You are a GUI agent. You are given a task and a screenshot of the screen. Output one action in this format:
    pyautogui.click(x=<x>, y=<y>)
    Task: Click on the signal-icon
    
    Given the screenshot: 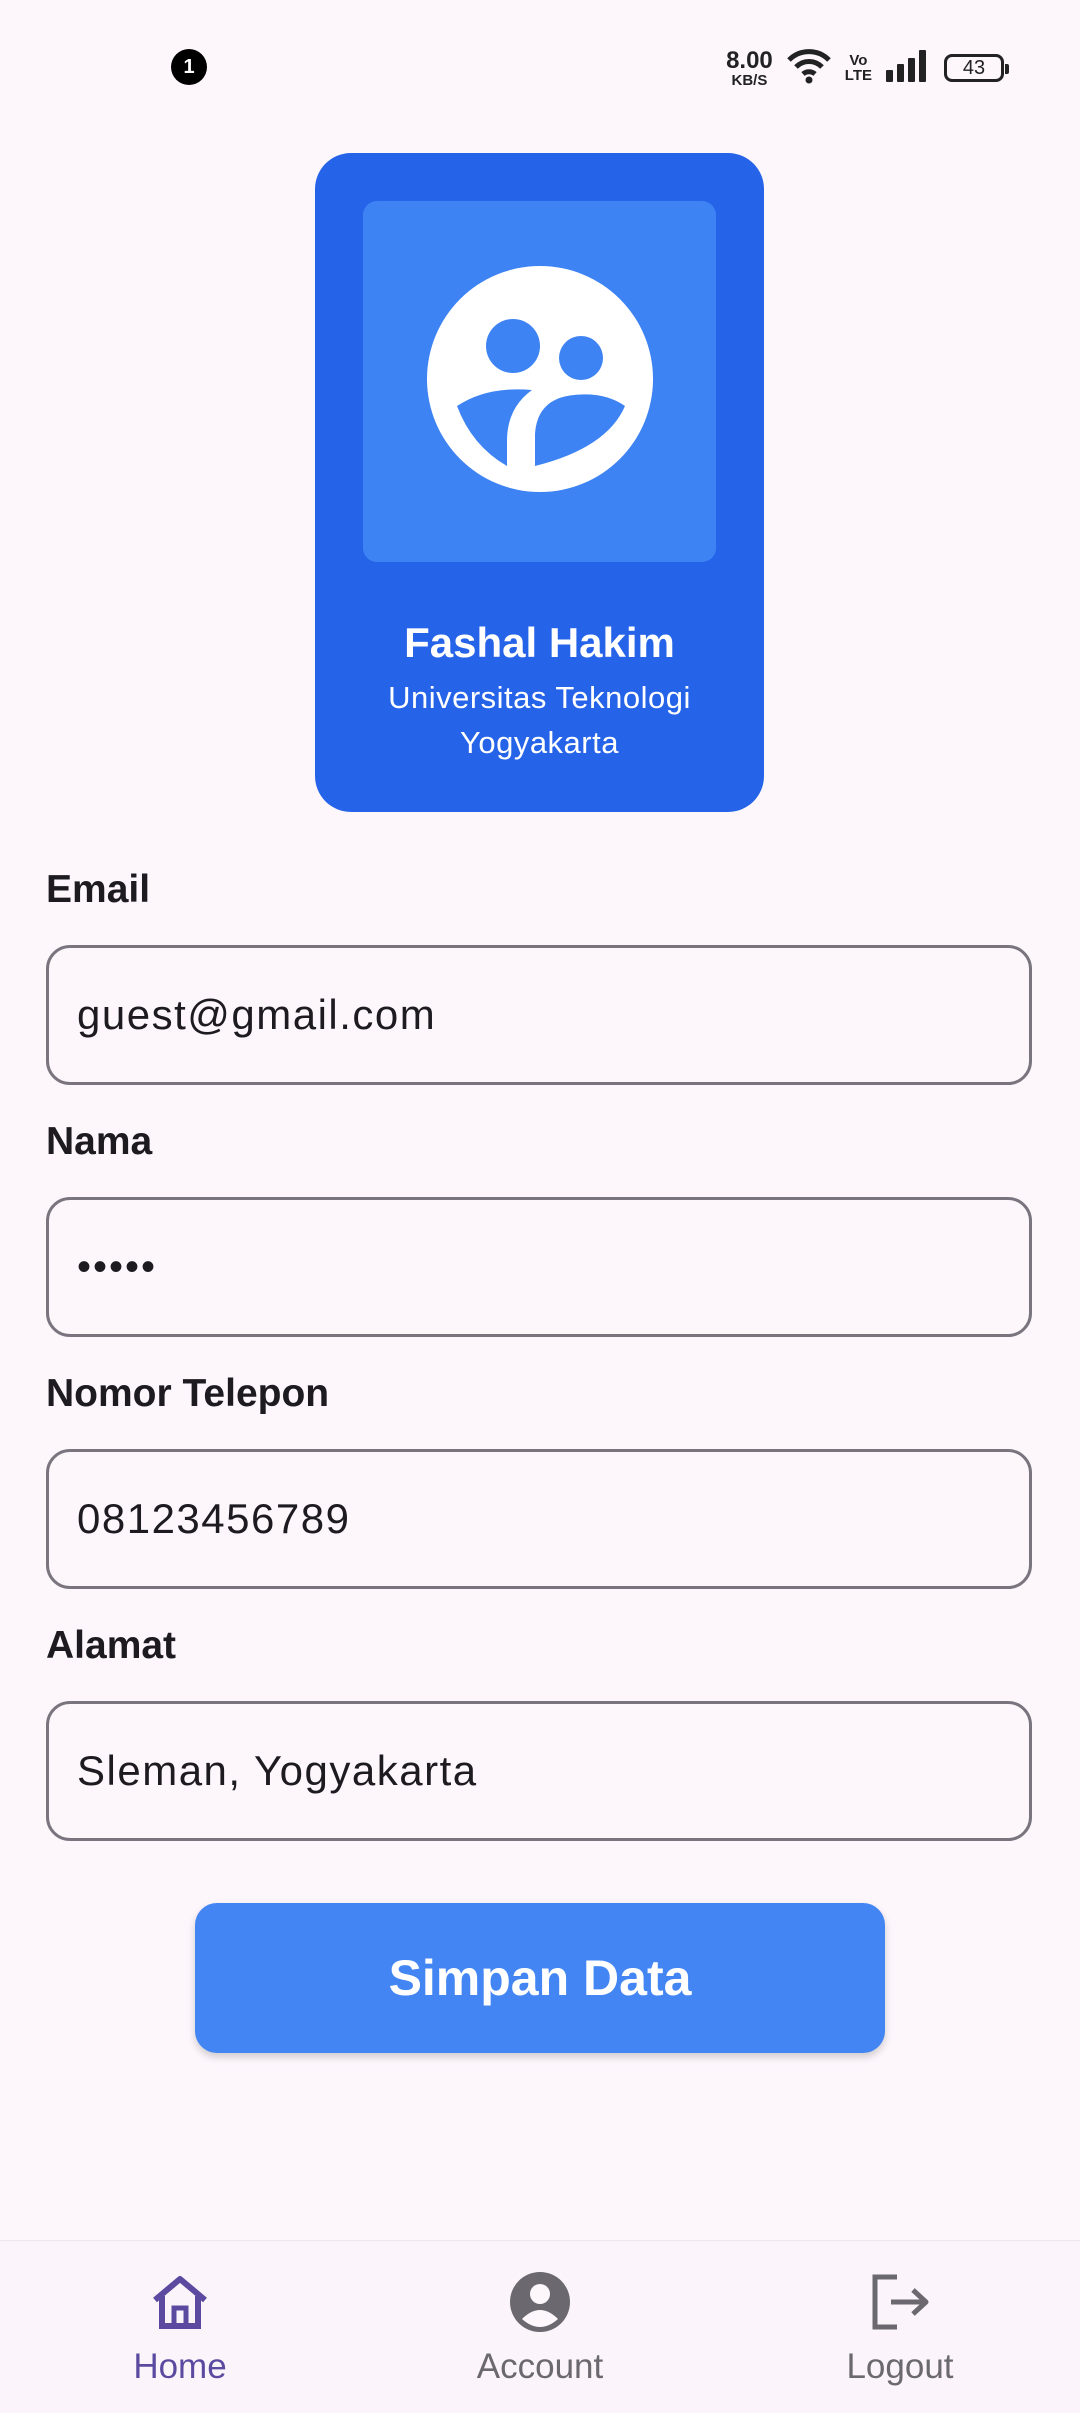 What is the action you would take?
    pyautogui.click(x=908, y=68)
    